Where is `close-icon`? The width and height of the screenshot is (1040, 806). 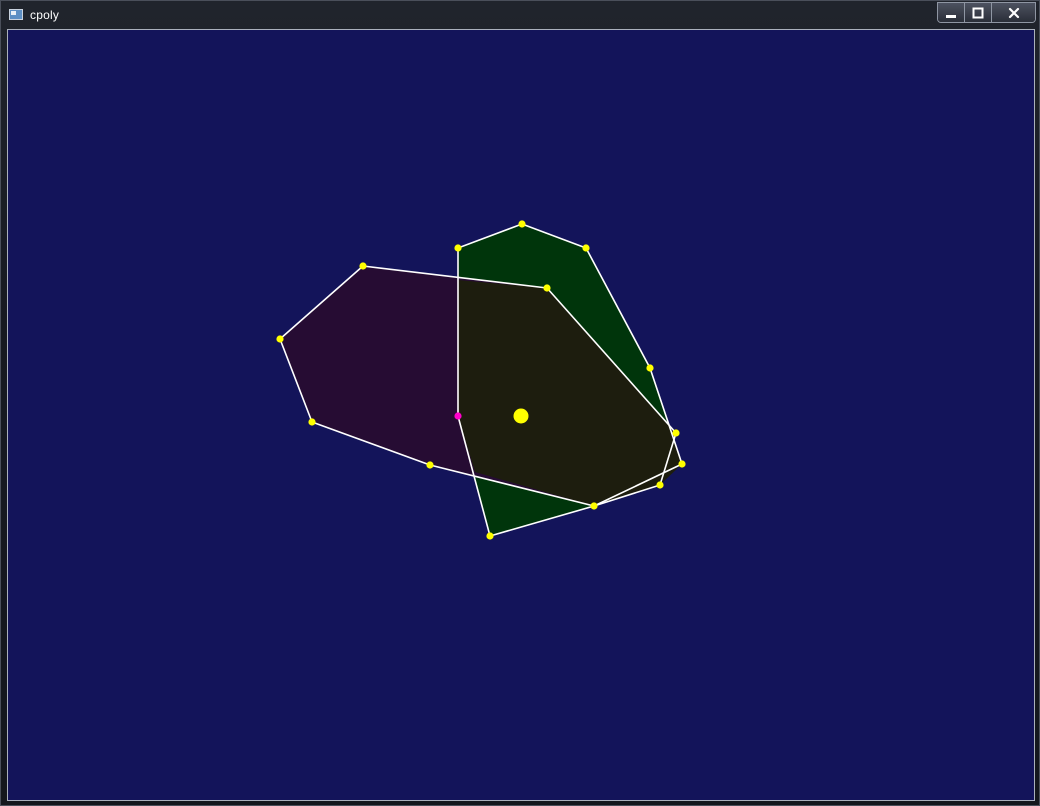
close-icon is located at coordinates (1013, 12).